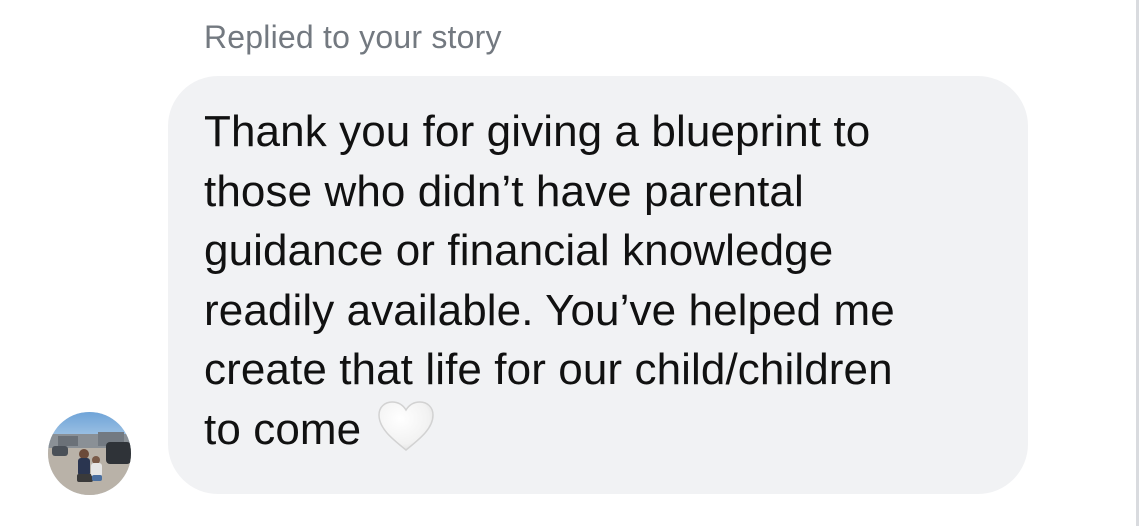 This screenshot has height=526, width=1139. Describe the element at coordinates (606, 430) in the screenshot. I see `message-last-line: to come` at that location.